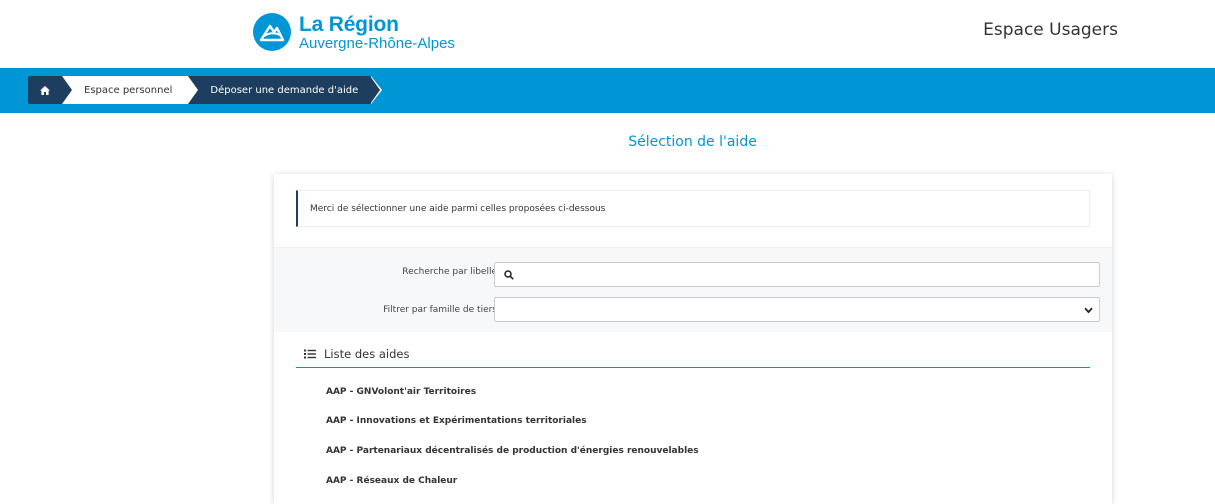 The width and height of the screenshot is (1215, 504). Describe the element at coordinates (130, 90) in the screenshot. I see `breadcrumb-espace-personnel: Espace personnel` at that location.